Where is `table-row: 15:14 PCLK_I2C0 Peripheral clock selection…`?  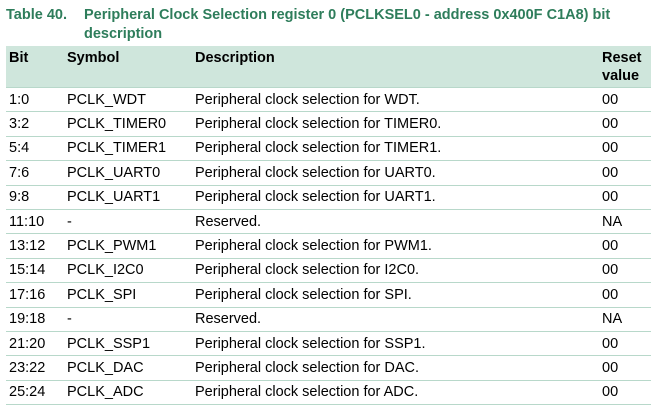 table-row: 15:14 PCLK_I2C0 Peripheral clock selection… is located at coordinates (328, 271).